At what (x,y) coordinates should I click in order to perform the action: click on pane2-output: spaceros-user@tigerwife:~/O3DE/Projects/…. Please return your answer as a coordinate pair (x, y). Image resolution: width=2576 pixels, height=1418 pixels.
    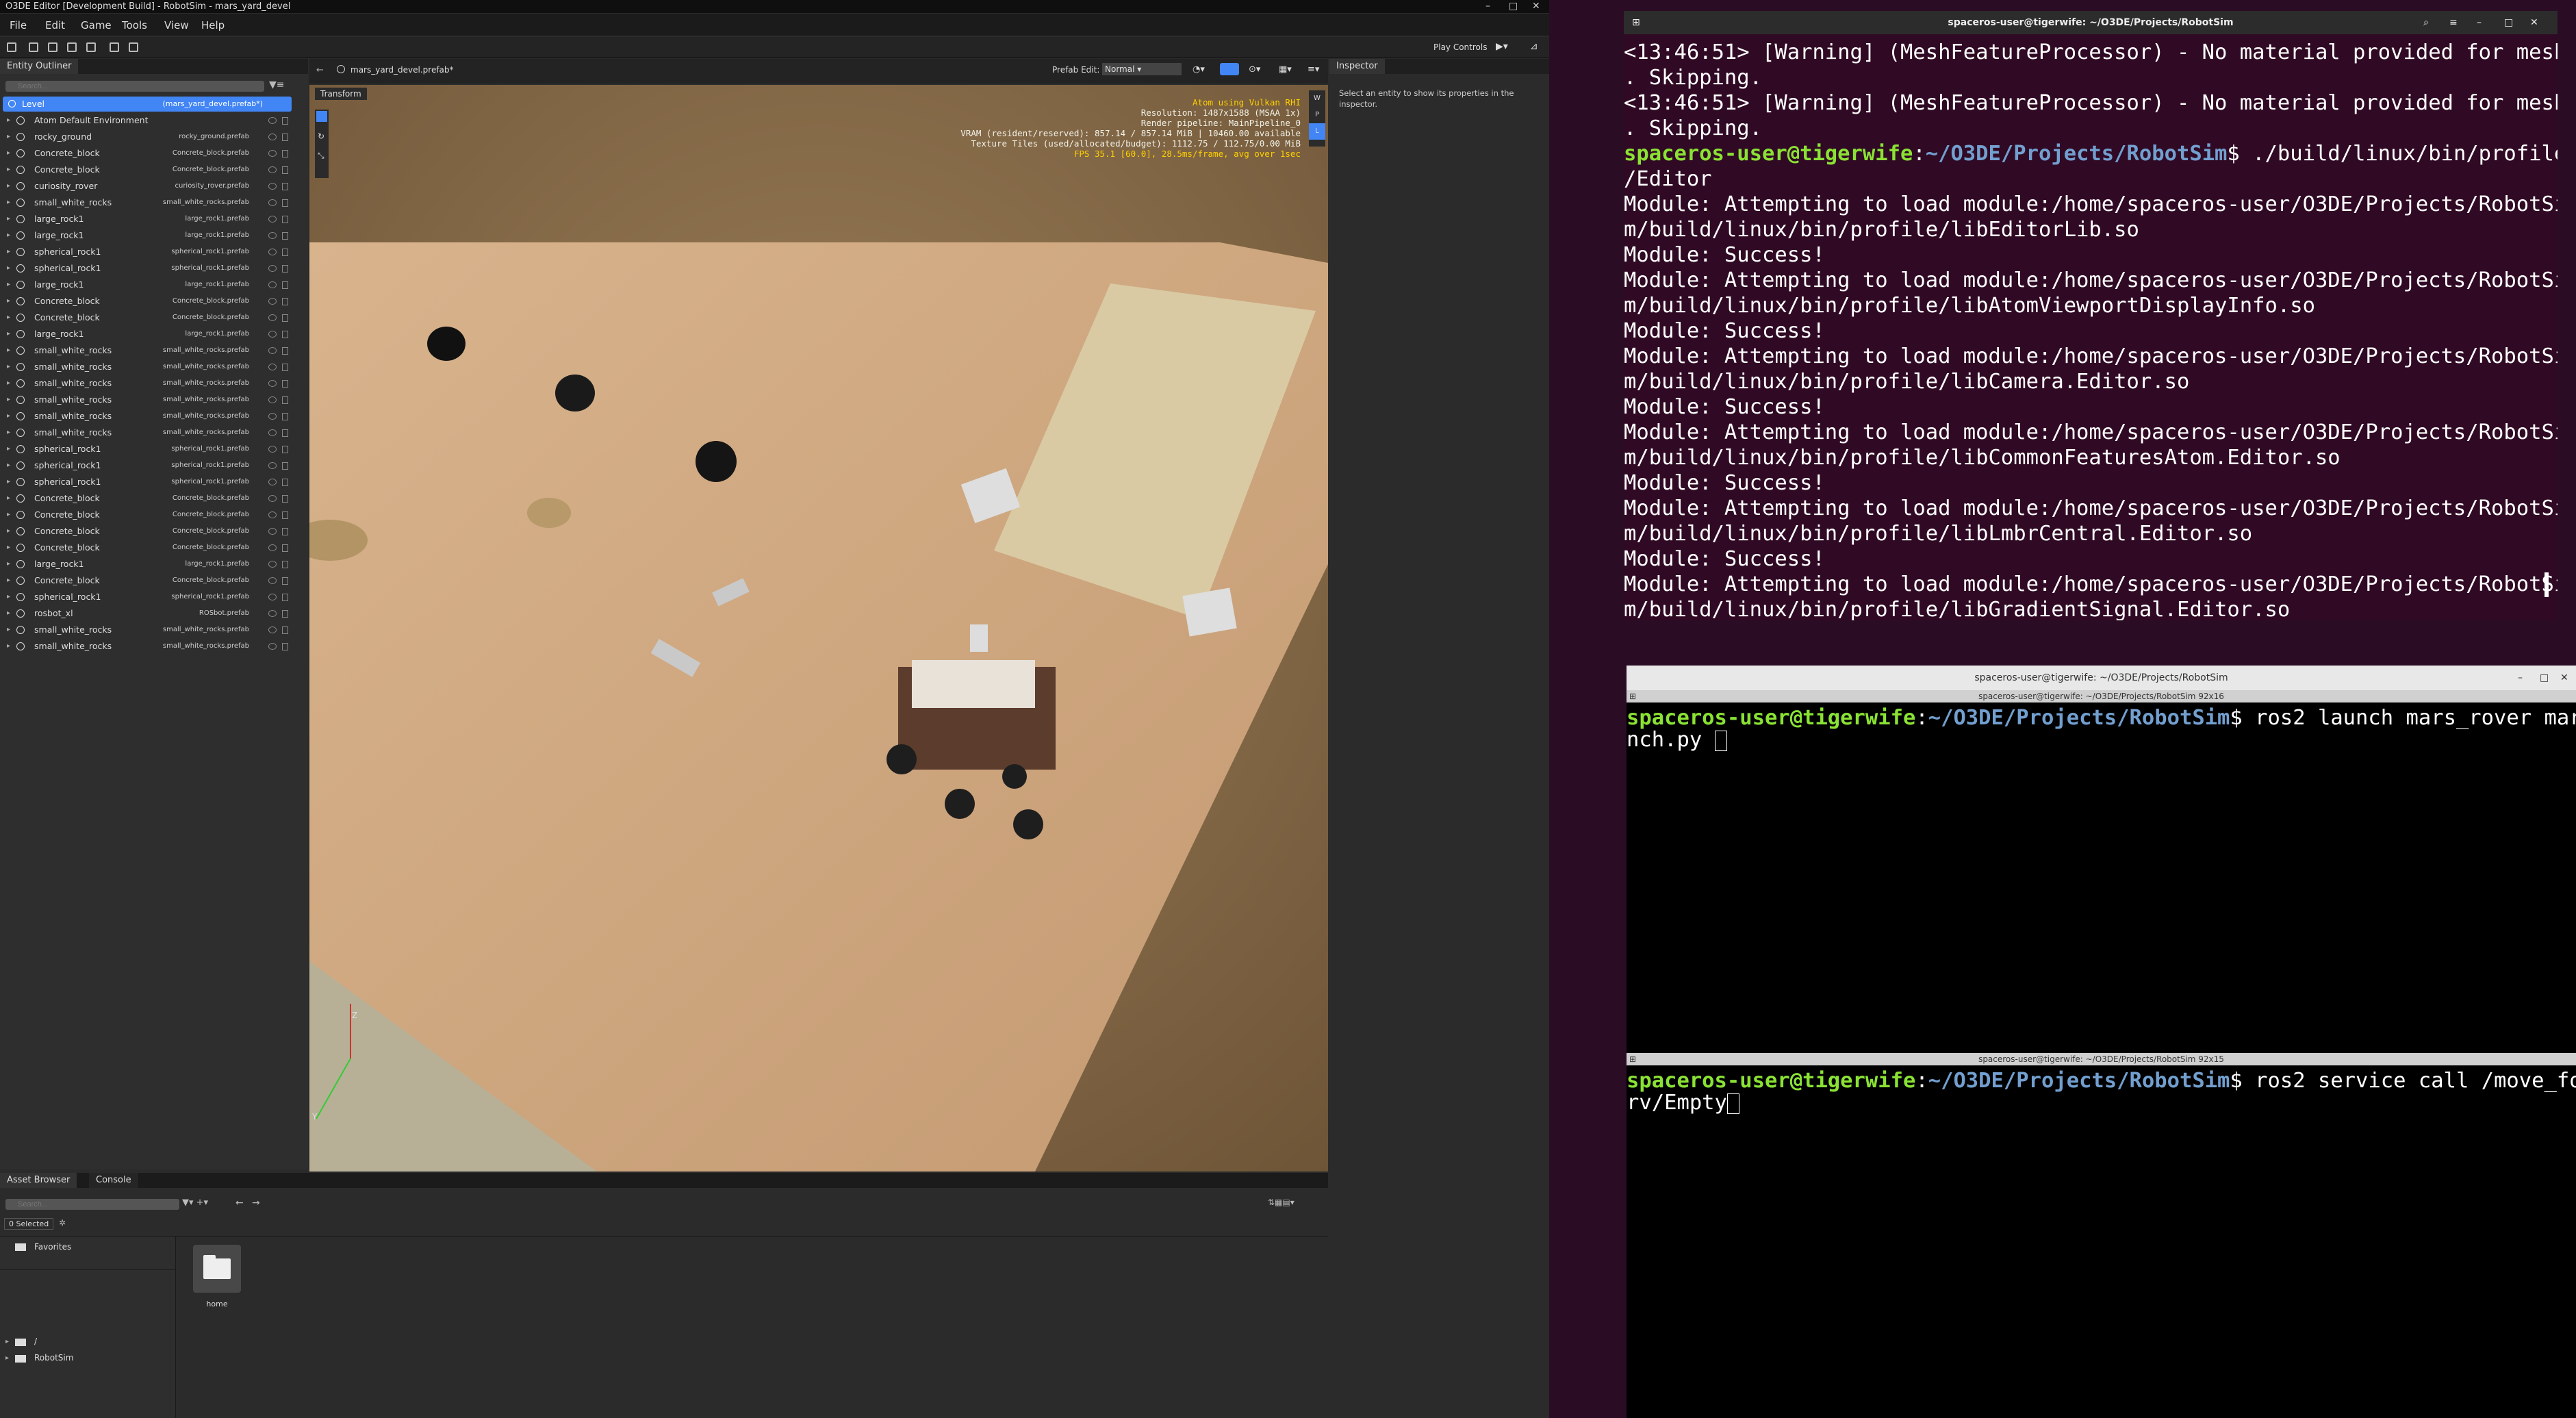
    Looking at the image, I should click on (2101, 1241).